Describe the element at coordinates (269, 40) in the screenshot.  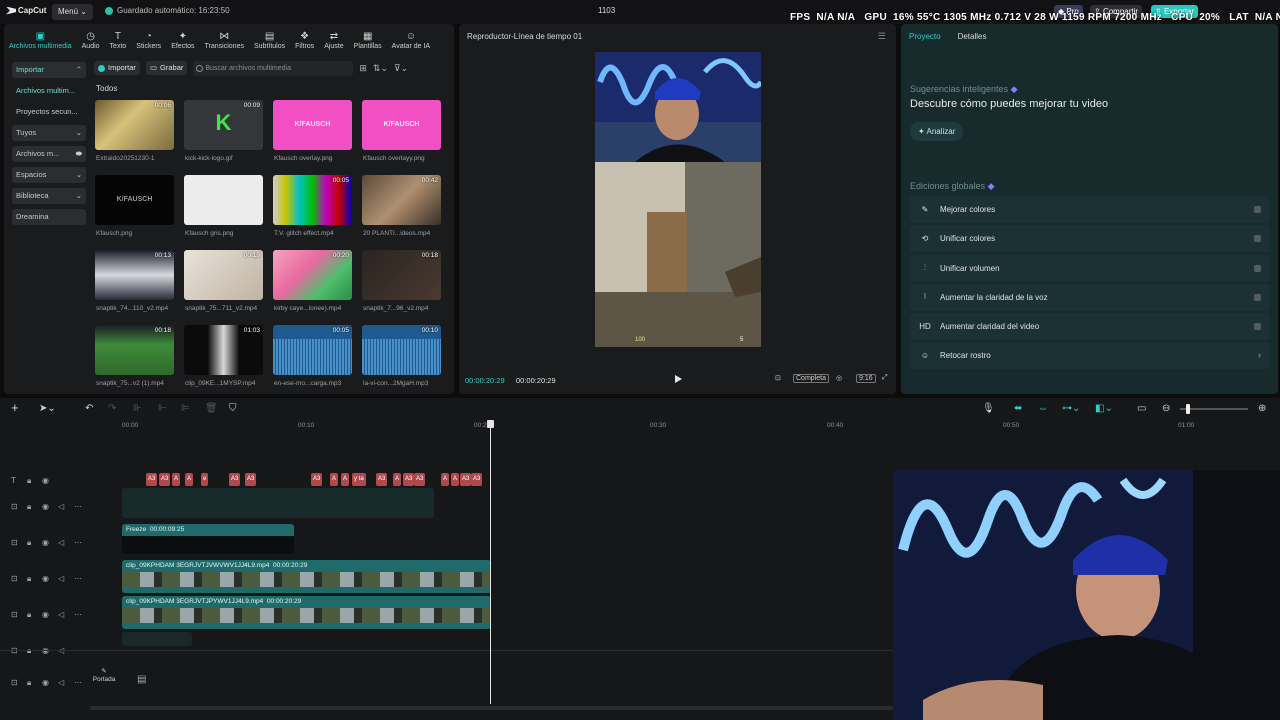
I see `tool-subtitles: ▤ Subtítulos` at that location.